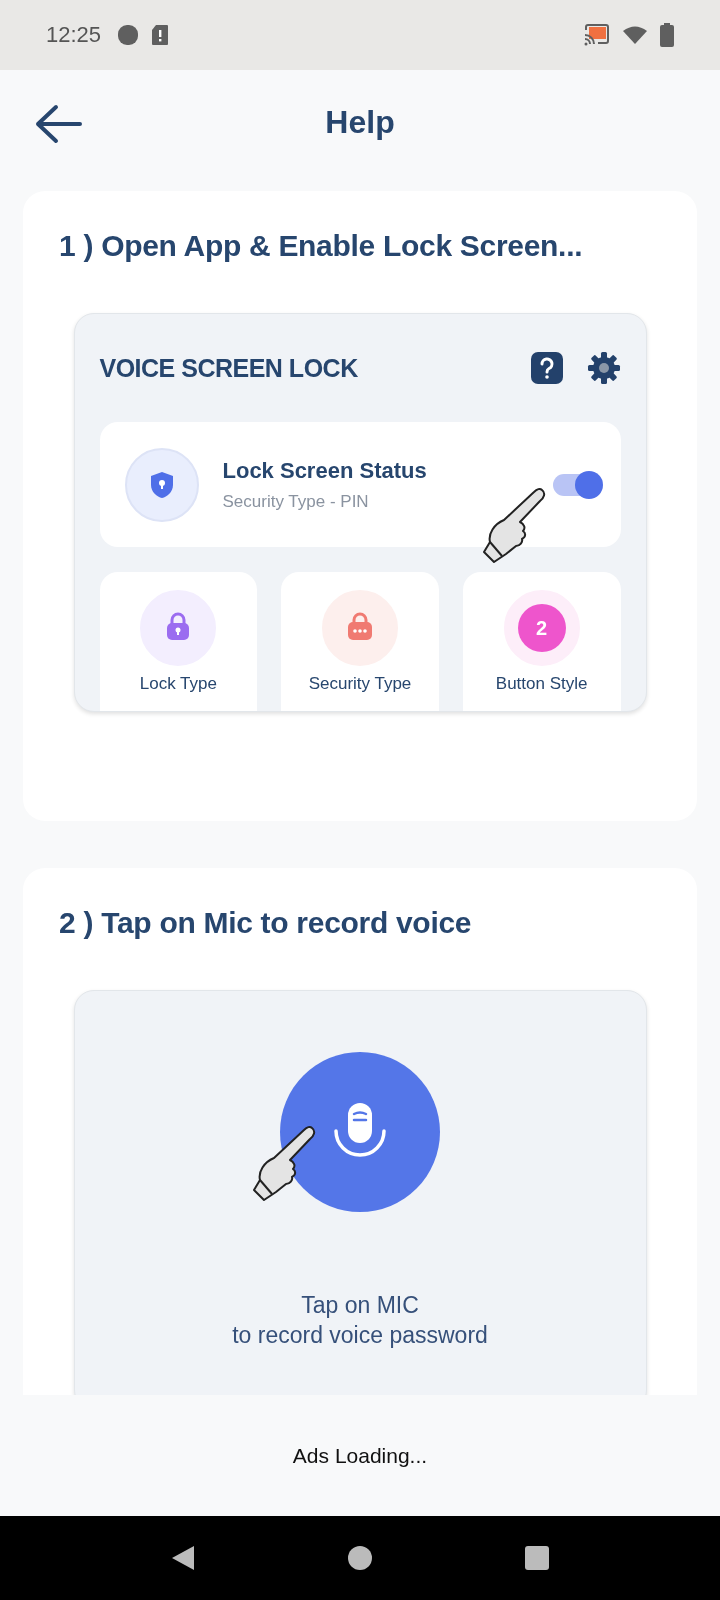 The width and height of the screenshot is (720, 1600). What do you see at coordinates (541, 628) in the screenshot?
I see `number-badge: 2` at bounding box center [541, 628].